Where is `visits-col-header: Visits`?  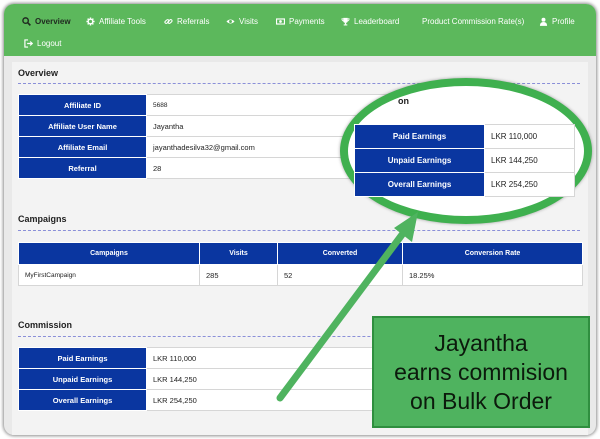
visits-col-header: Visits is located at coordinates (238, 253).